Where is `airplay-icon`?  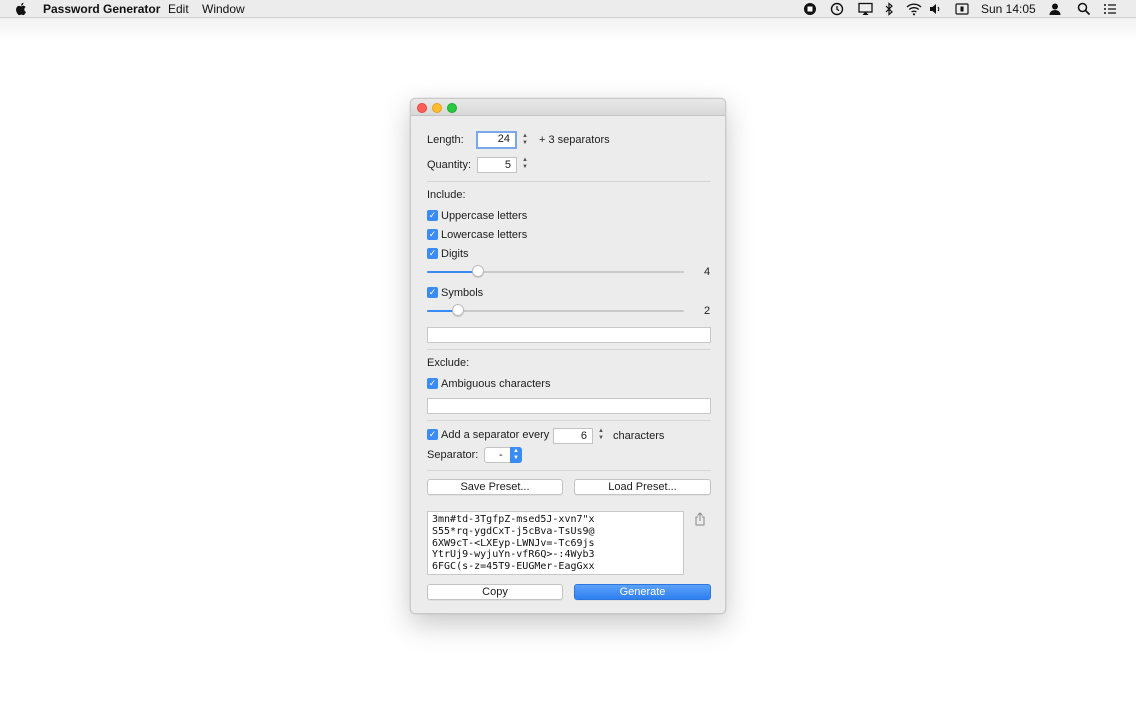 airplay-icon is located at coordinates (866, 9).